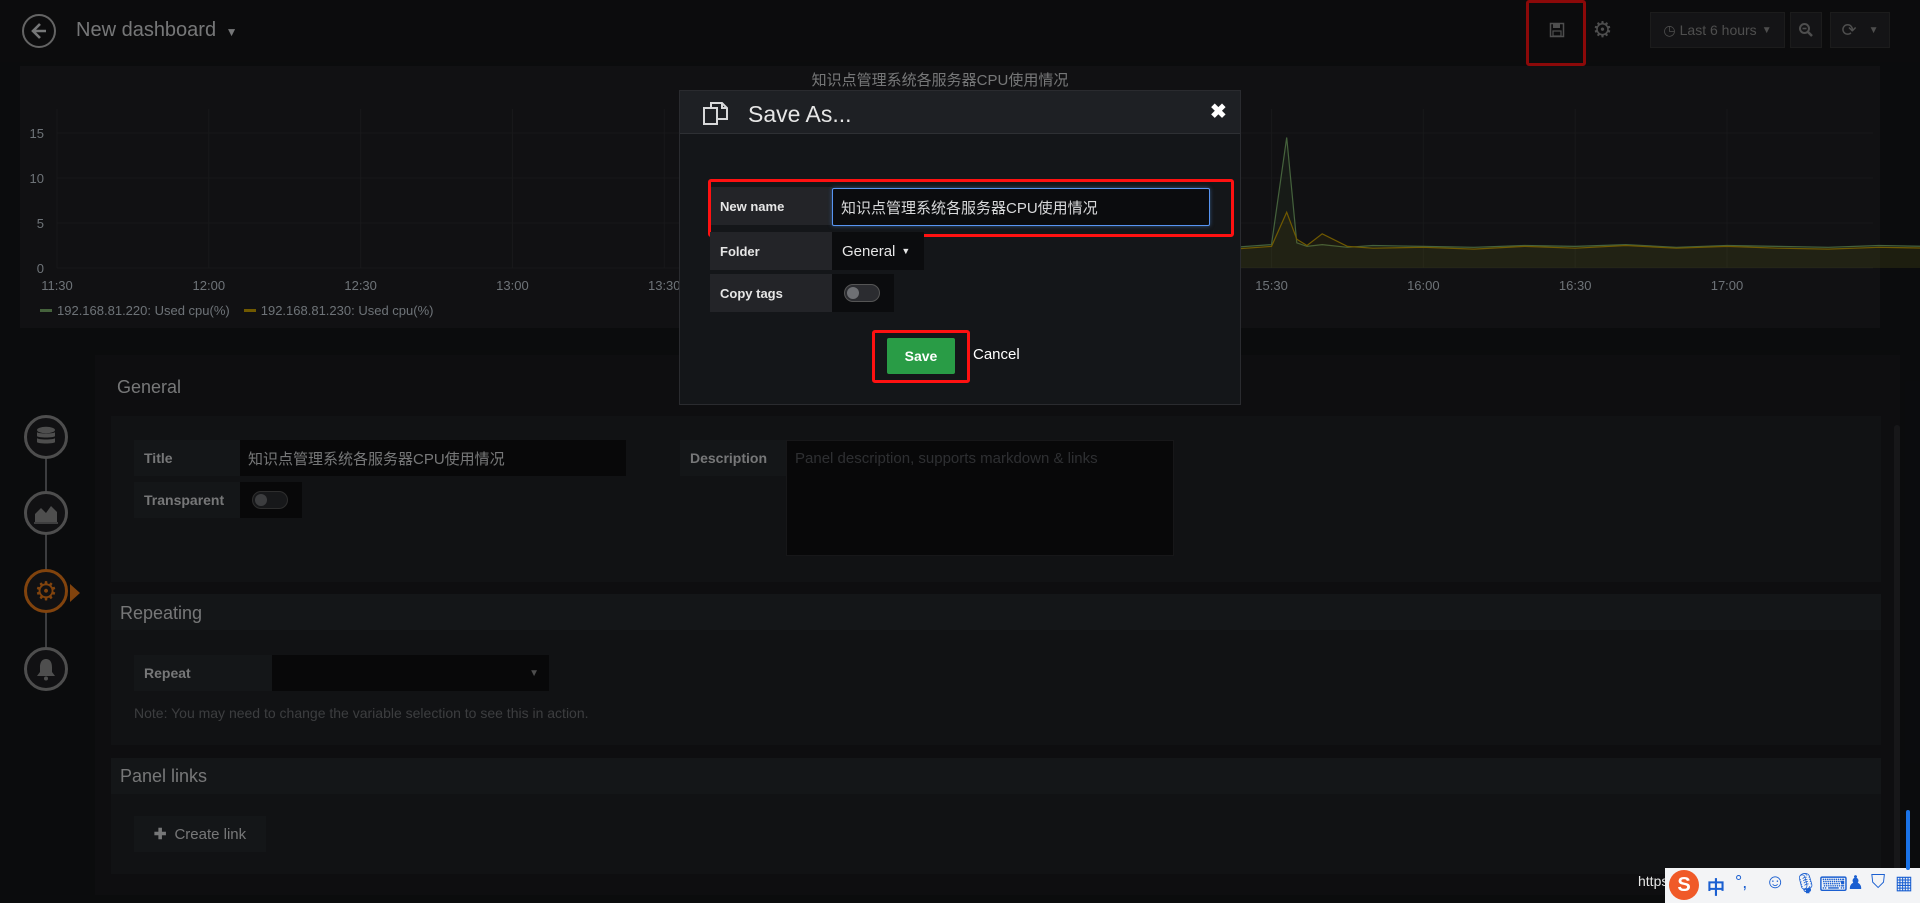 The image size is (1920, 903). Describe the element at coordinates (1805, 883) in the screenshot. I see `microphone-icon: 🎙` at that location.